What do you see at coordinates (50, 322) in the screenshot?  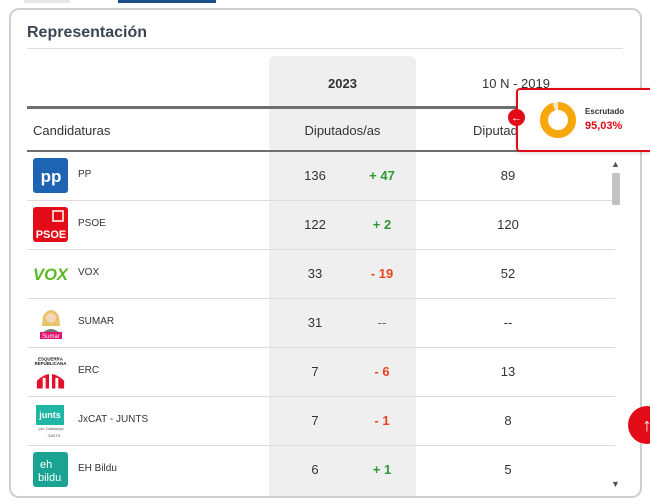 I see `sumar-logo: Sumar` at bounding box center [50, 322].